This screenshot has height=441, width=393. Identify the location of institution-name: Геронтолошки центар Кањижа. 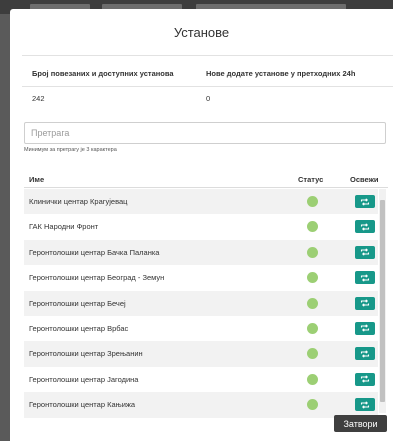
(82, 405).